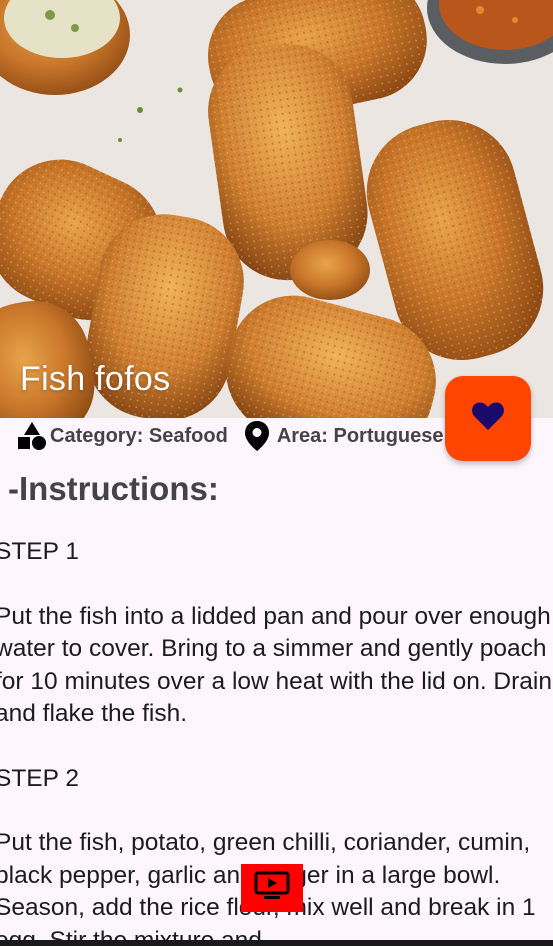 The image size is (553, 946). I want to click on navigation-bar, so click(276, 943).